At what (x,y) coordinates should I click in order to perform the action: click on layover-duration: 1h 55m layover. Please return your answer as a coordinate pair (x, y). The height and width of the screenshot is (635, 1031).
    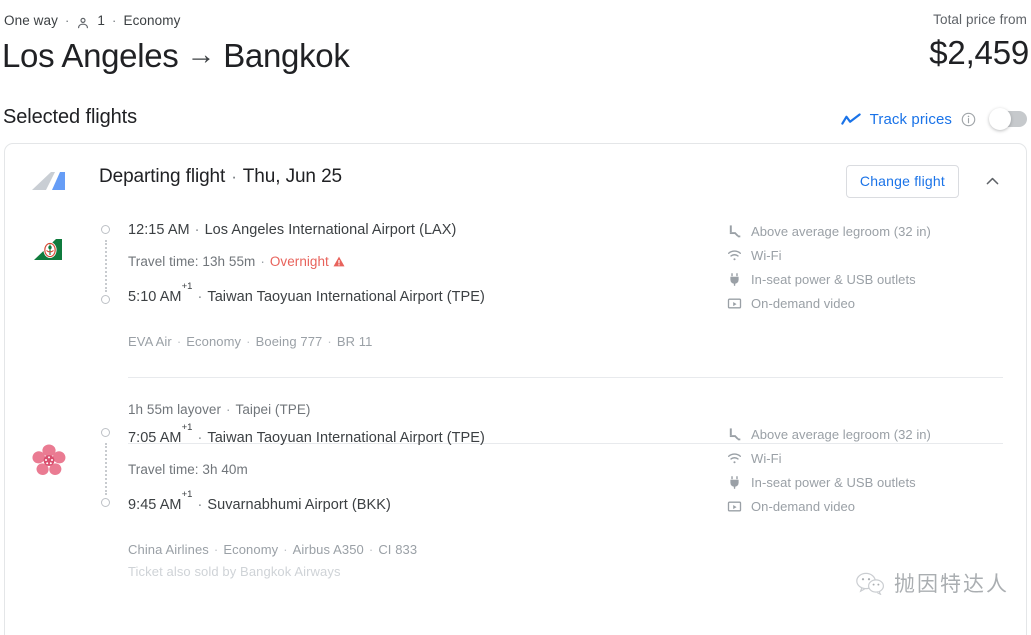
    Looking at the image, I should click on (174, 409).